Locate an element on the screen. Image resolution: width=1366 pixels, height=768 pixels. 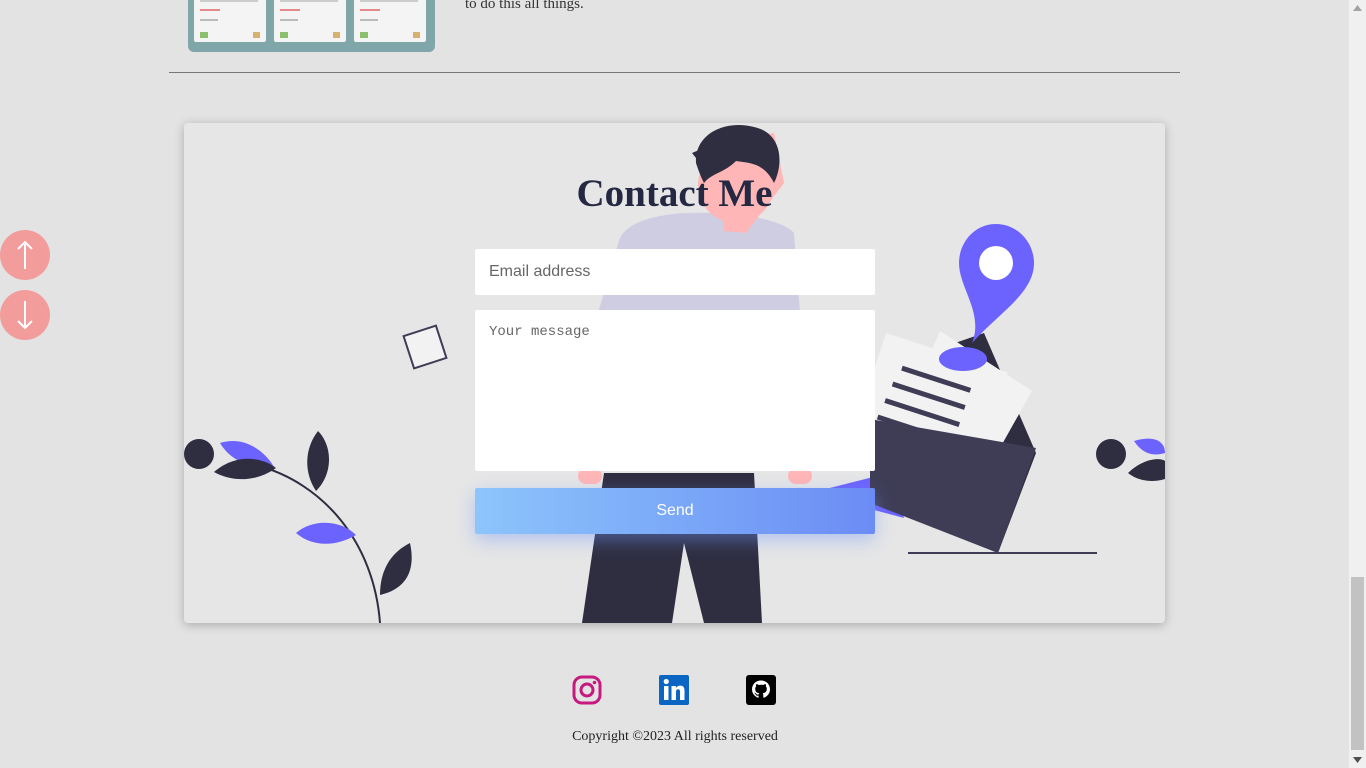
project-thumbnail is located at coordinates (311, 26).